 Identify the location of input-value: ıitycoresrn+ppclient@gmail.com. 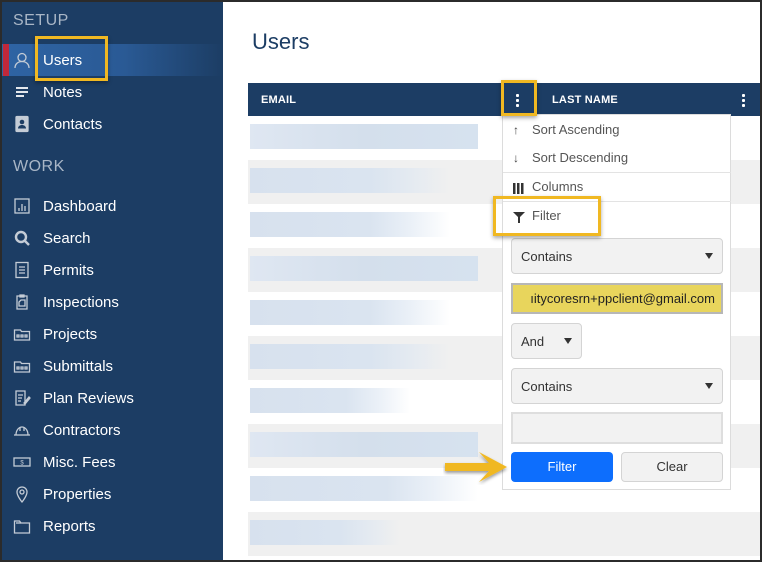
(622, 298).